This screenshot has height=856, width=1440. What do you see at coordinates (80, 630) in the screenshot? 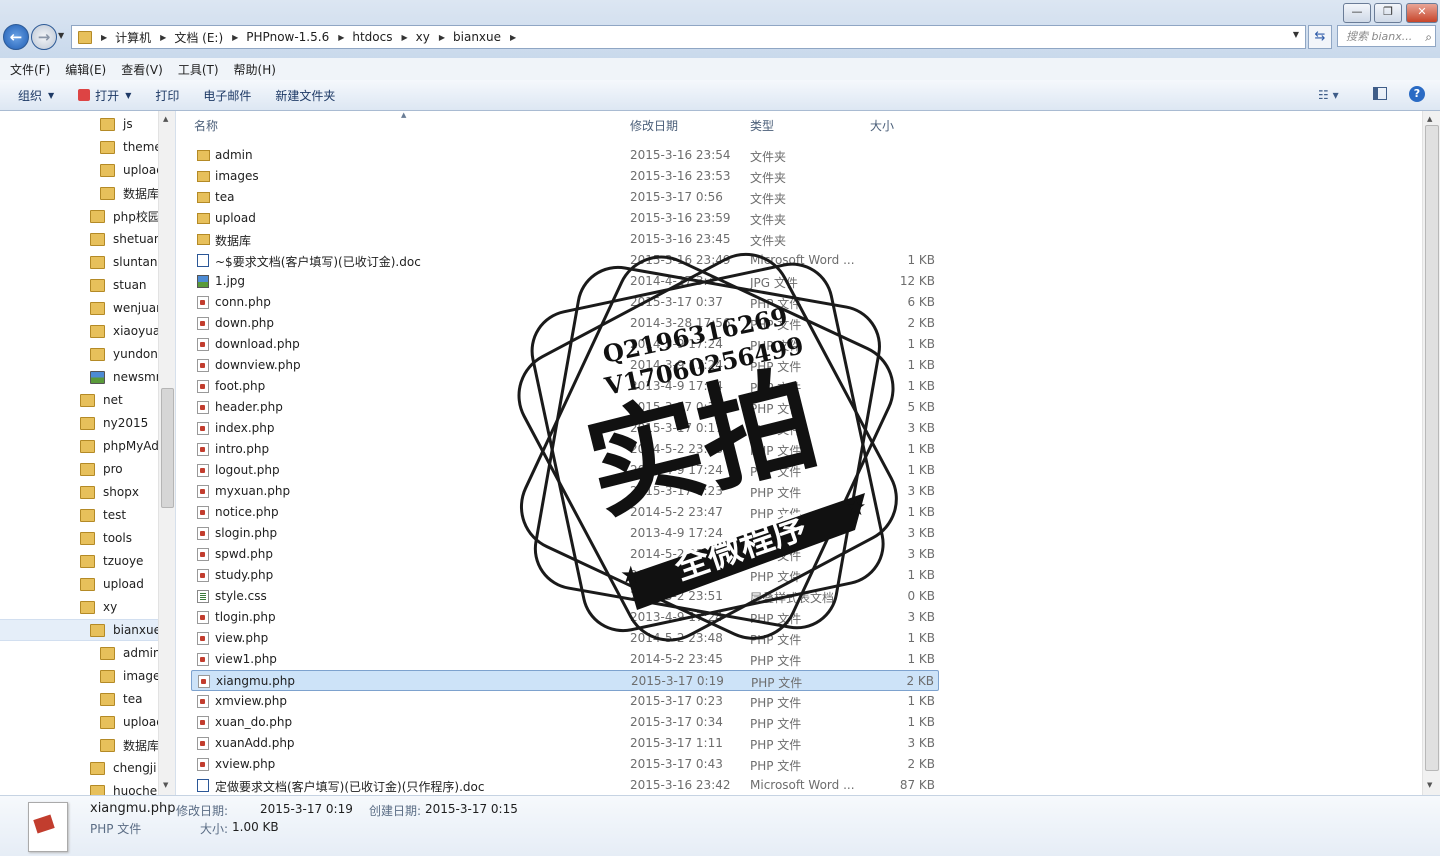
I see `nav-tree-item: bianxue` at bounding box center [80, 630].